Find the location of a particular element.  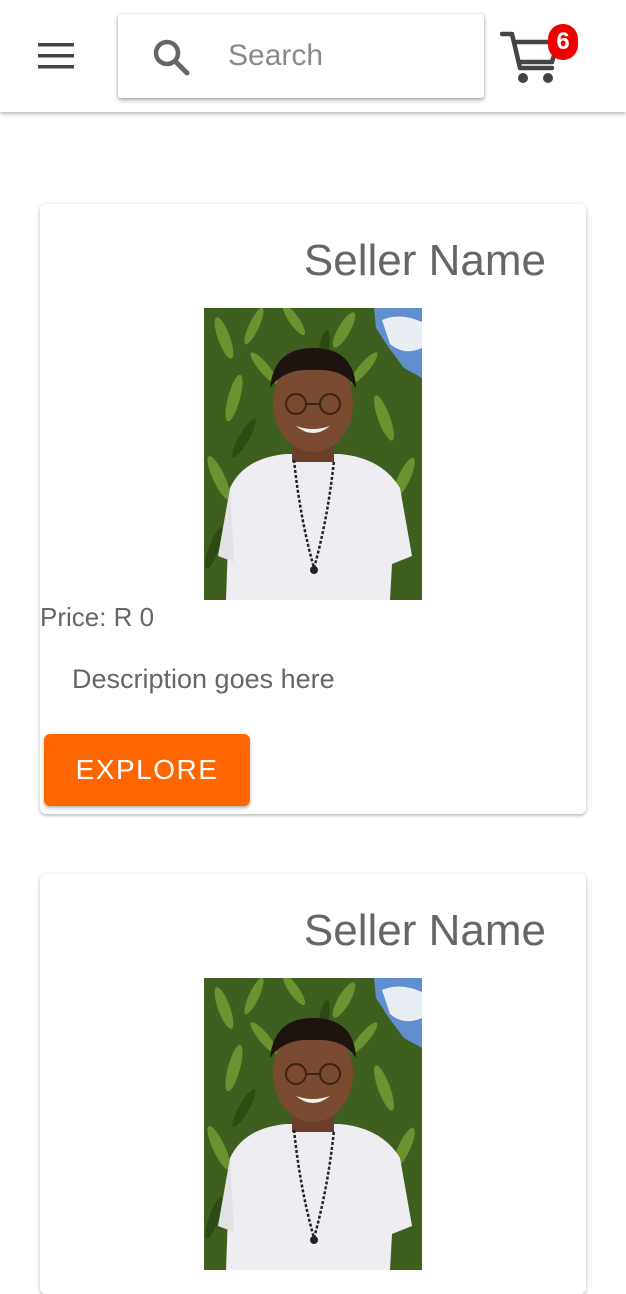

menu-button is located at coordinates (56, 56).